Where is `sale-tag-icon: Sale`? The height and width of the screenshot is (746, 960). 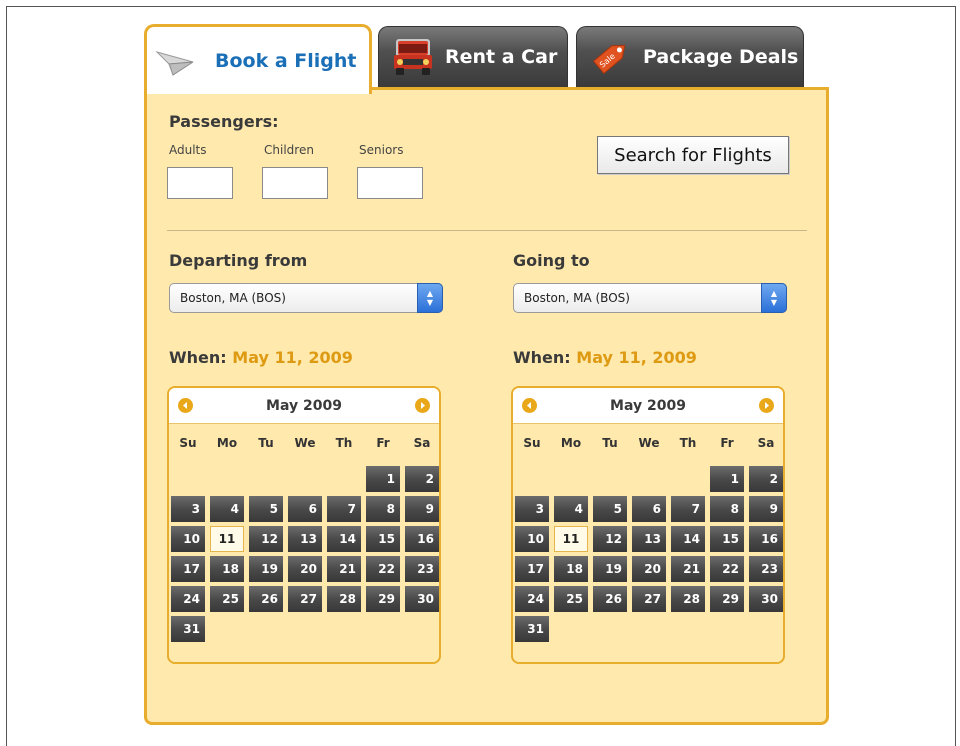
sale-tag-icon: Sale is located at coordinates (611, 57).